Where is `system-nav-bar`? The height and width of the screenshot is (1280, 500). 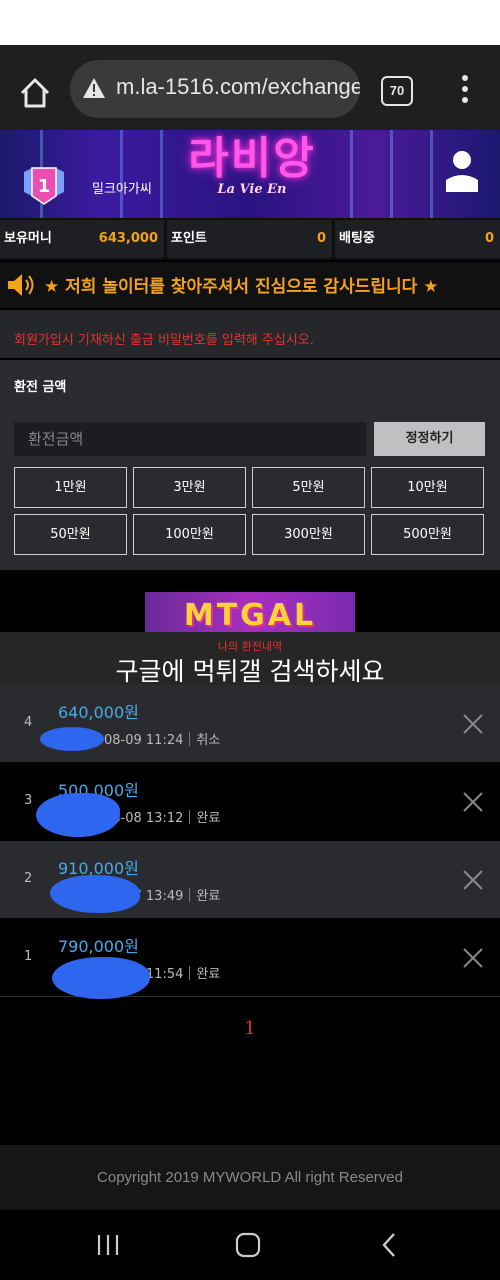 system-nav-bar is located at coordinates (250, 1245).